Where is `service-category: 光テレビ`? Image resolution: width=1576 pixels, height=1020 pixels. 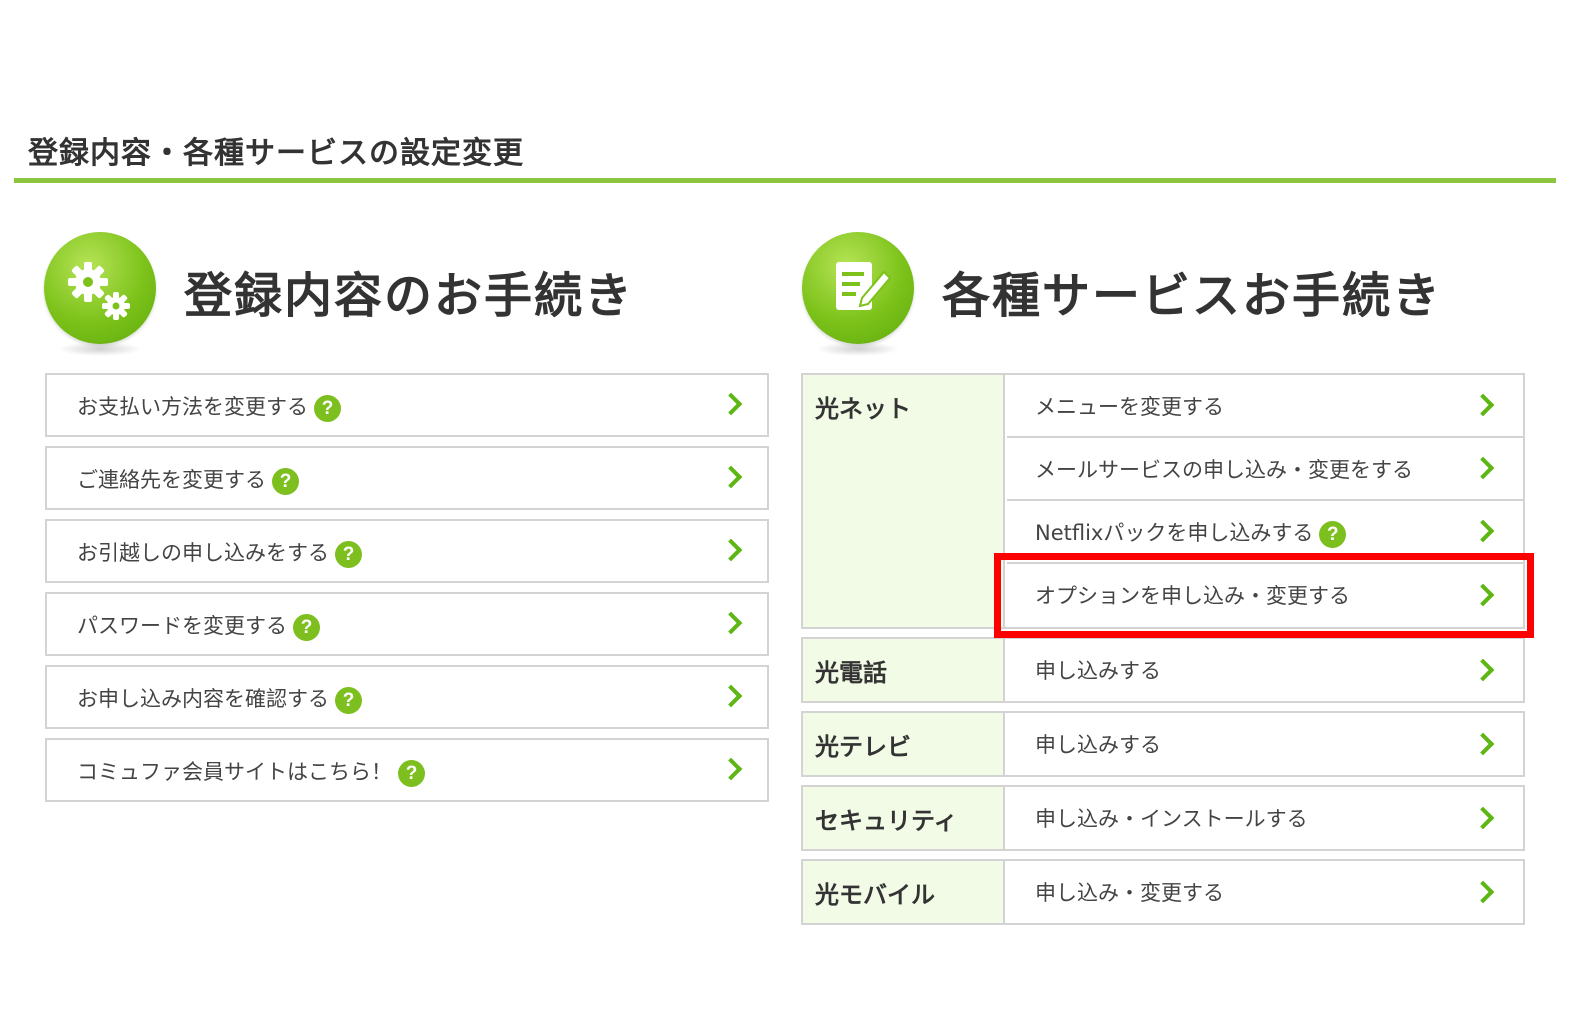
service-category: 光テレビ is located at coordinates (904, 744).